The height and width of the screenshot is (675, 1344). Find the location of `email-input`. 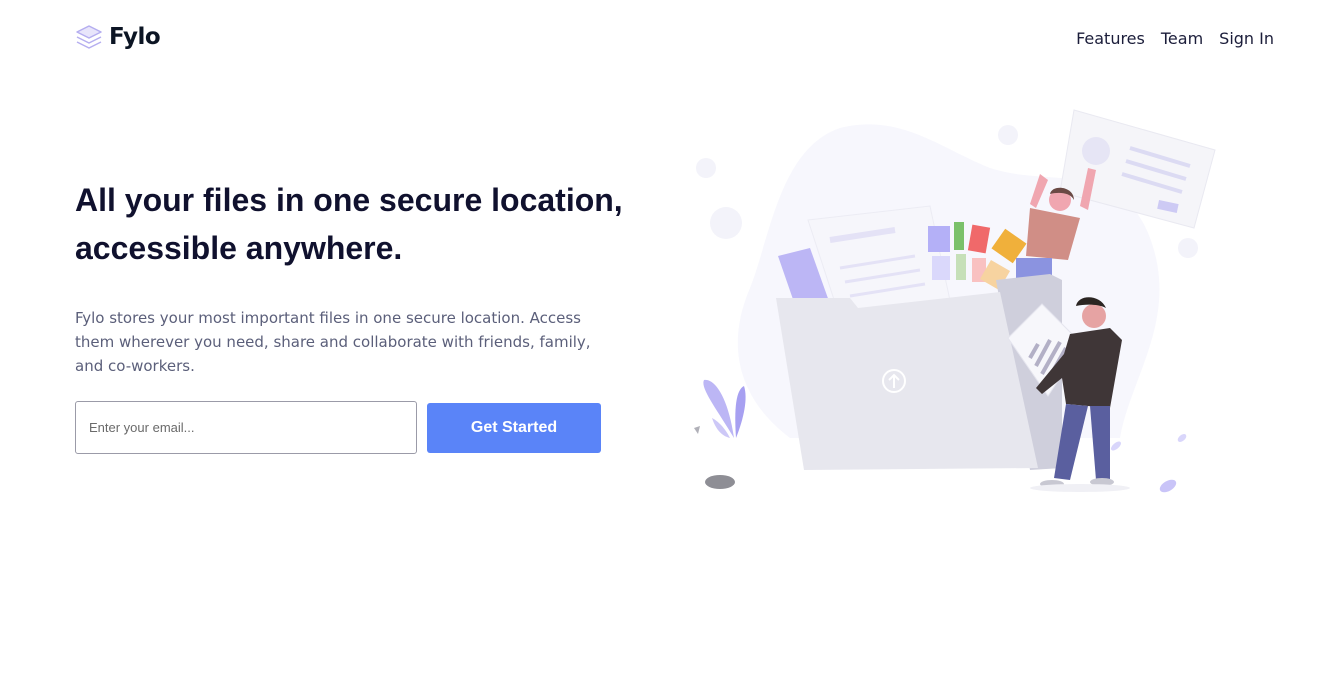

email-input is located at coordinates (246, 427).